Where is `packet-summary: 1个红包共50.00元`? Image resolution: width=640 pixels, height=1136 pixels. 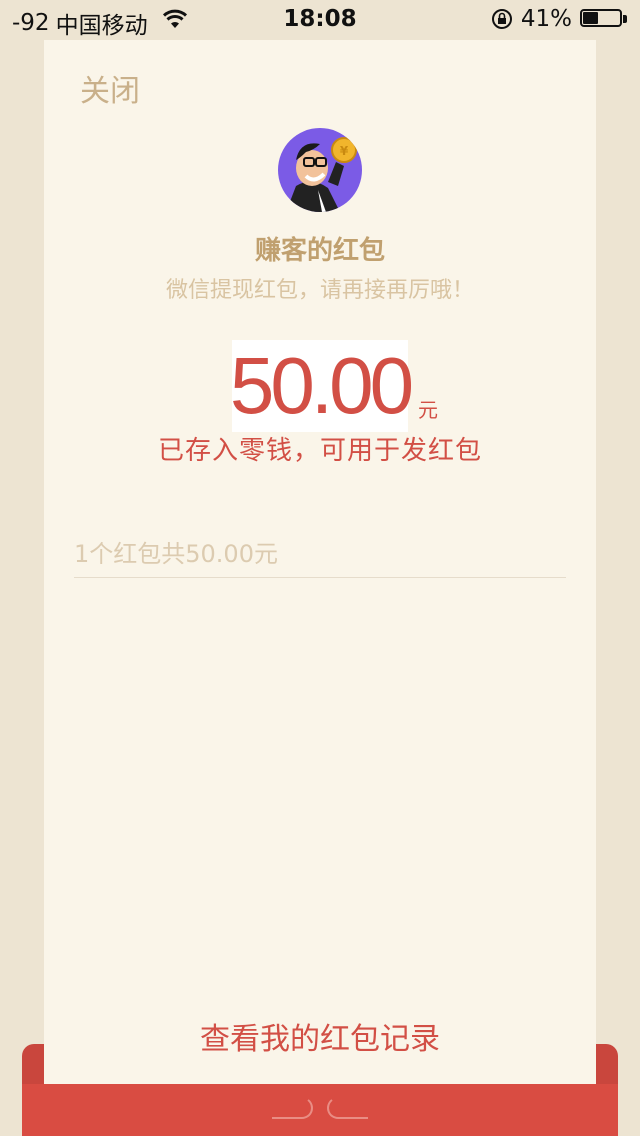 packet-summary: 1个红包共50.00元 is located at coordinates (176, 554).